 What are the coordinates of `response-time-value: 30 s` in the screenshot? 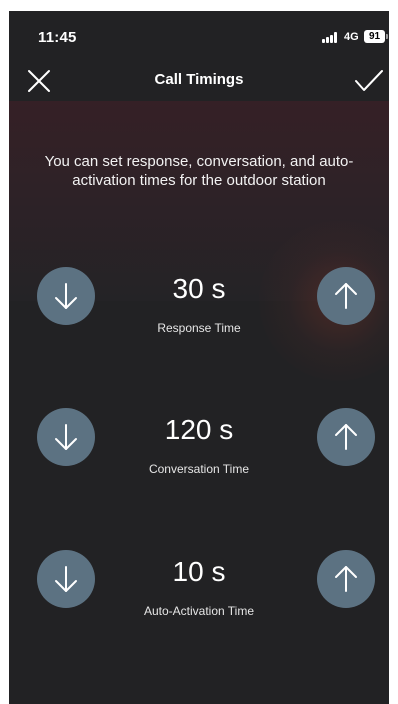 It's located at (199, 288).